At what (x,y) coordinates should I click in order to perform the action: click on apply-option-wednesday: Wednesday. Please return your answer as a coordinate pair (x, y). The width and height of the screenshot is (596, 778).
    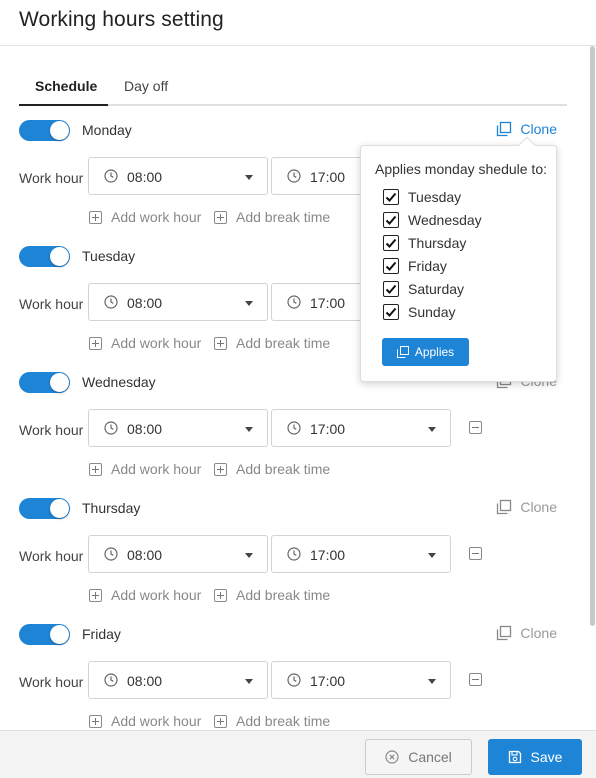
    Looking at the image, I should click on (432, 220).